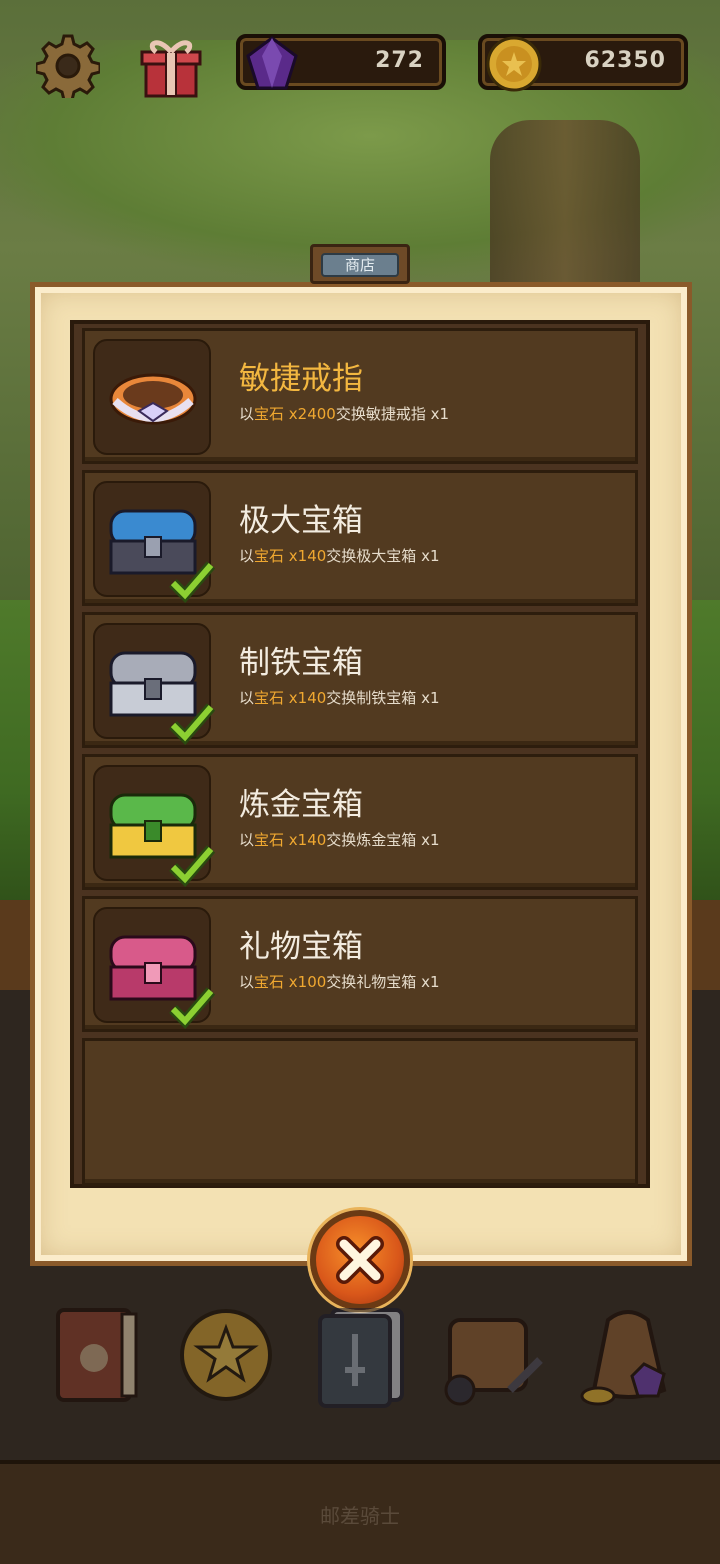 Image resolution: width=720 pixels, height=1564 pixels. I want to click on ring-icon, so click(153, 399).